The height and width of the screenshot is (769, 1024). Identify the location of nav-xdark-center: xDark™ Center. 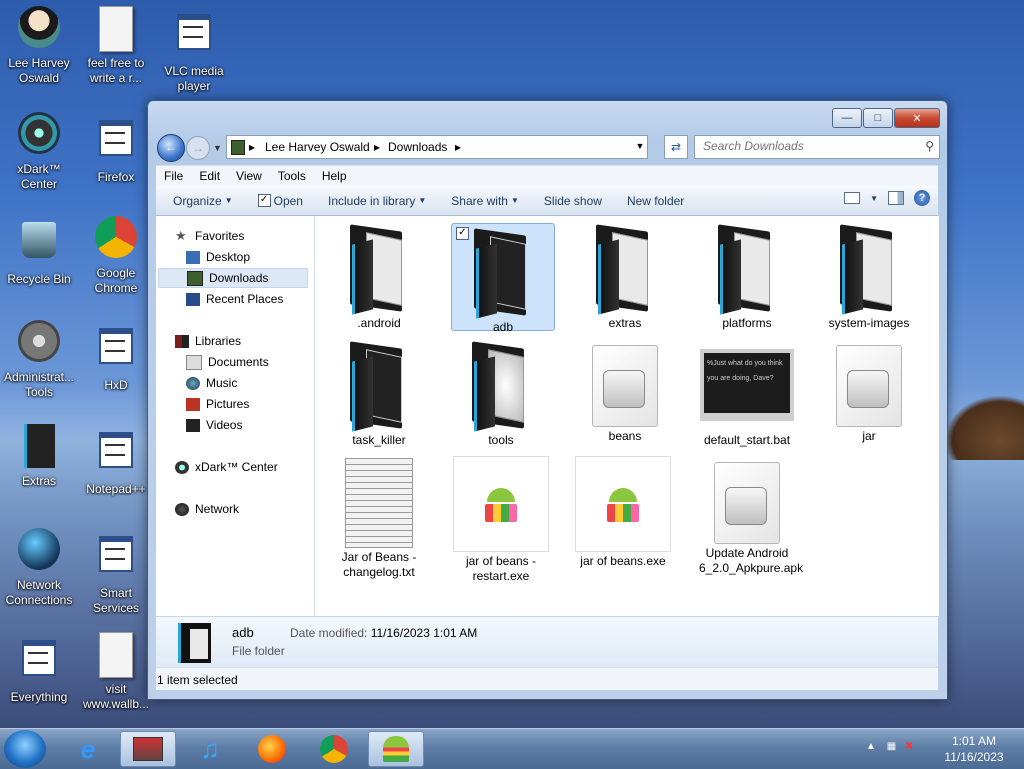
(226, 467).